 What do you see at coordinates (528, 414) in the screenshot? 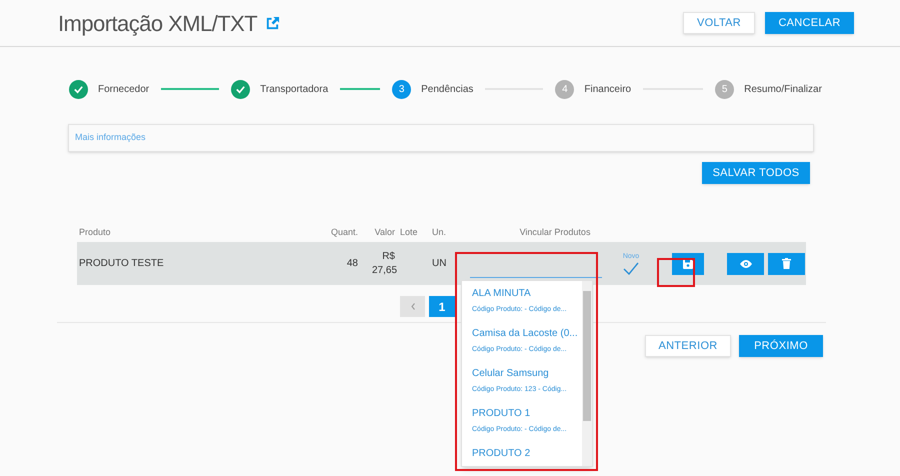
I see `option-title: PRODUTO 1` at bounding box center [528, 414].